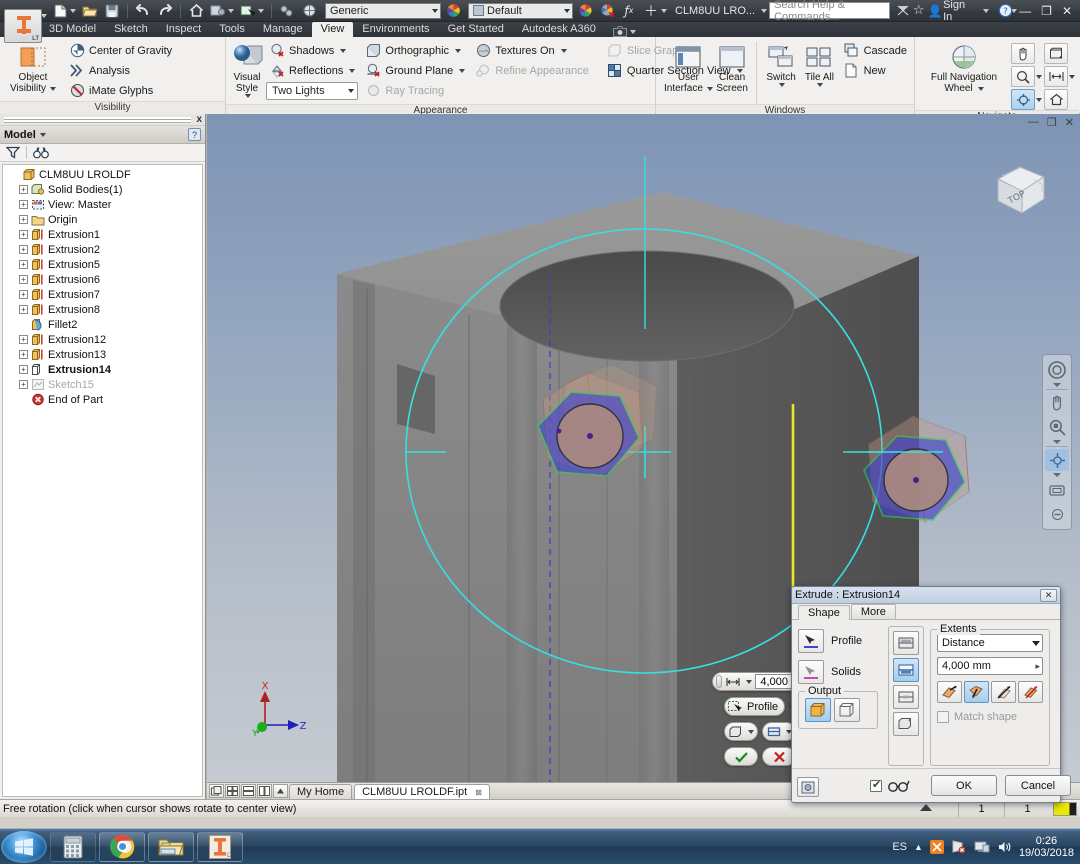 The width and height of the screenshot is (1080, 864). Describe the element at coordinates (102, 135) in the screenshot. I see `browser-header: Model ?` at that location.